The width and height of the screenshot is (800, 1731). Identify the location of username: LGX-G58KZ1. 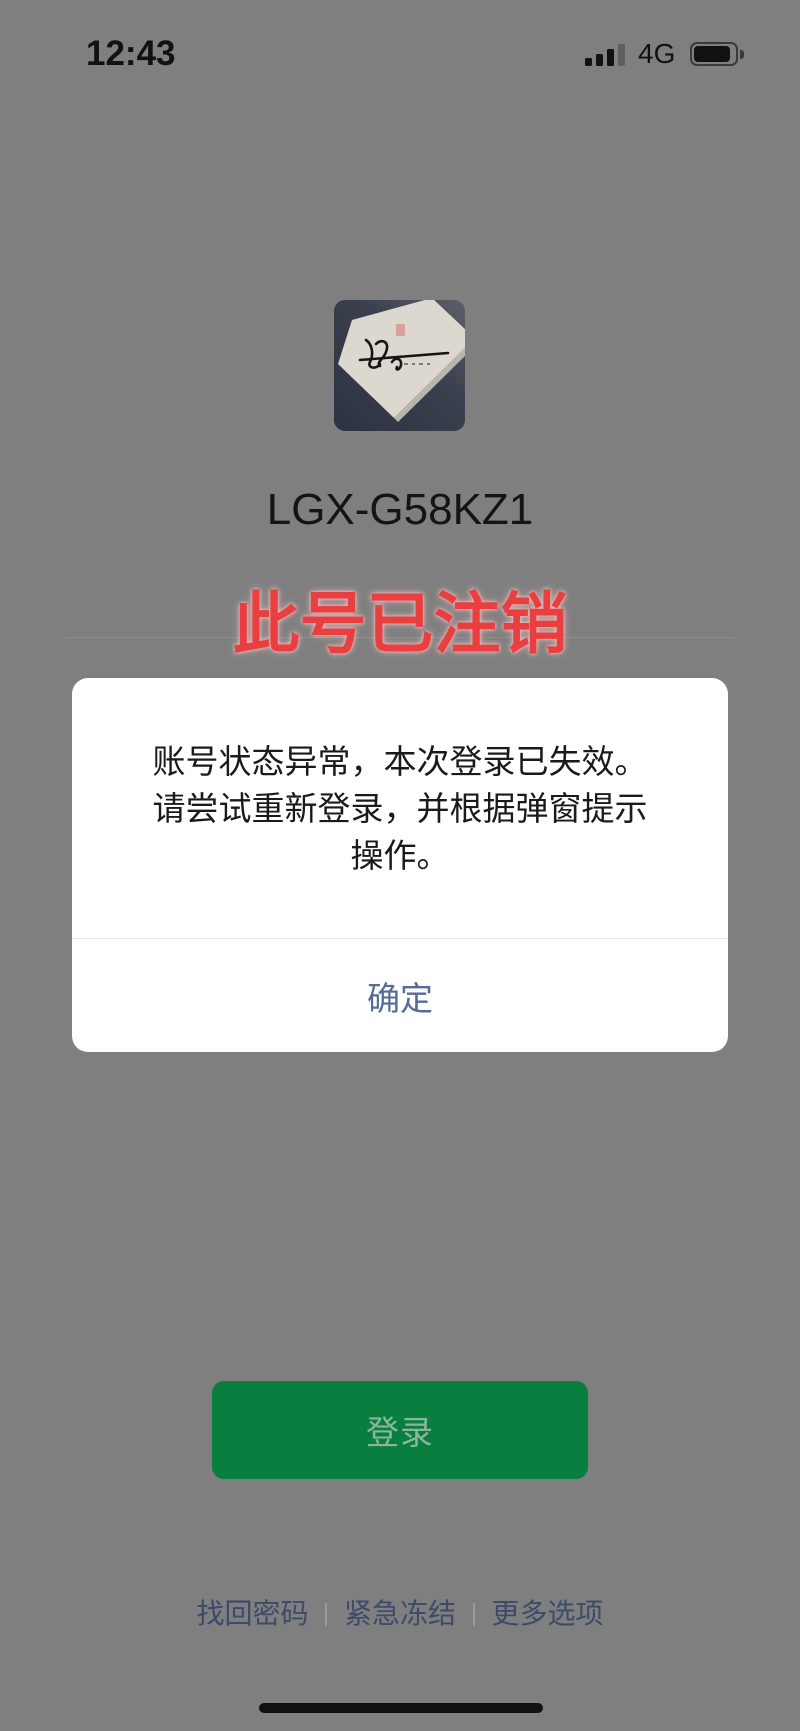
(400, 509).